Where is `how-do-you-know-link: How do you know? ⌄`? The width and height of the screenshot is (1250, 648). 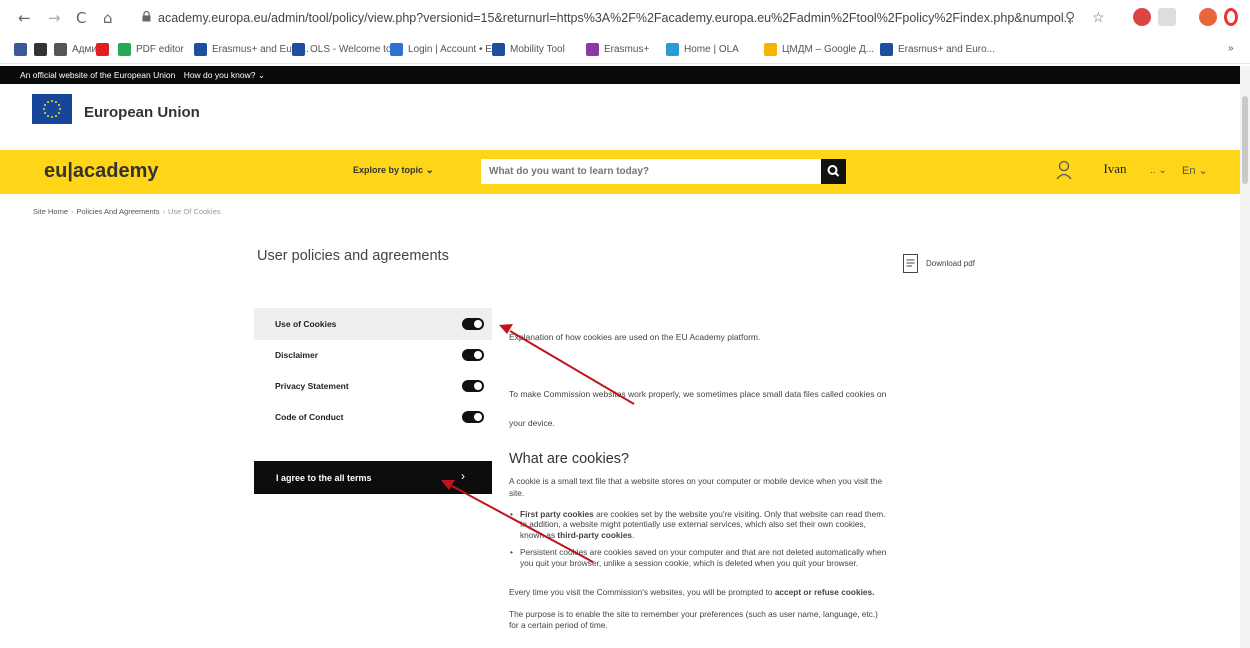 how-do-you-know-link: How do you know? ⌄ is located at coordinates (224, 75).